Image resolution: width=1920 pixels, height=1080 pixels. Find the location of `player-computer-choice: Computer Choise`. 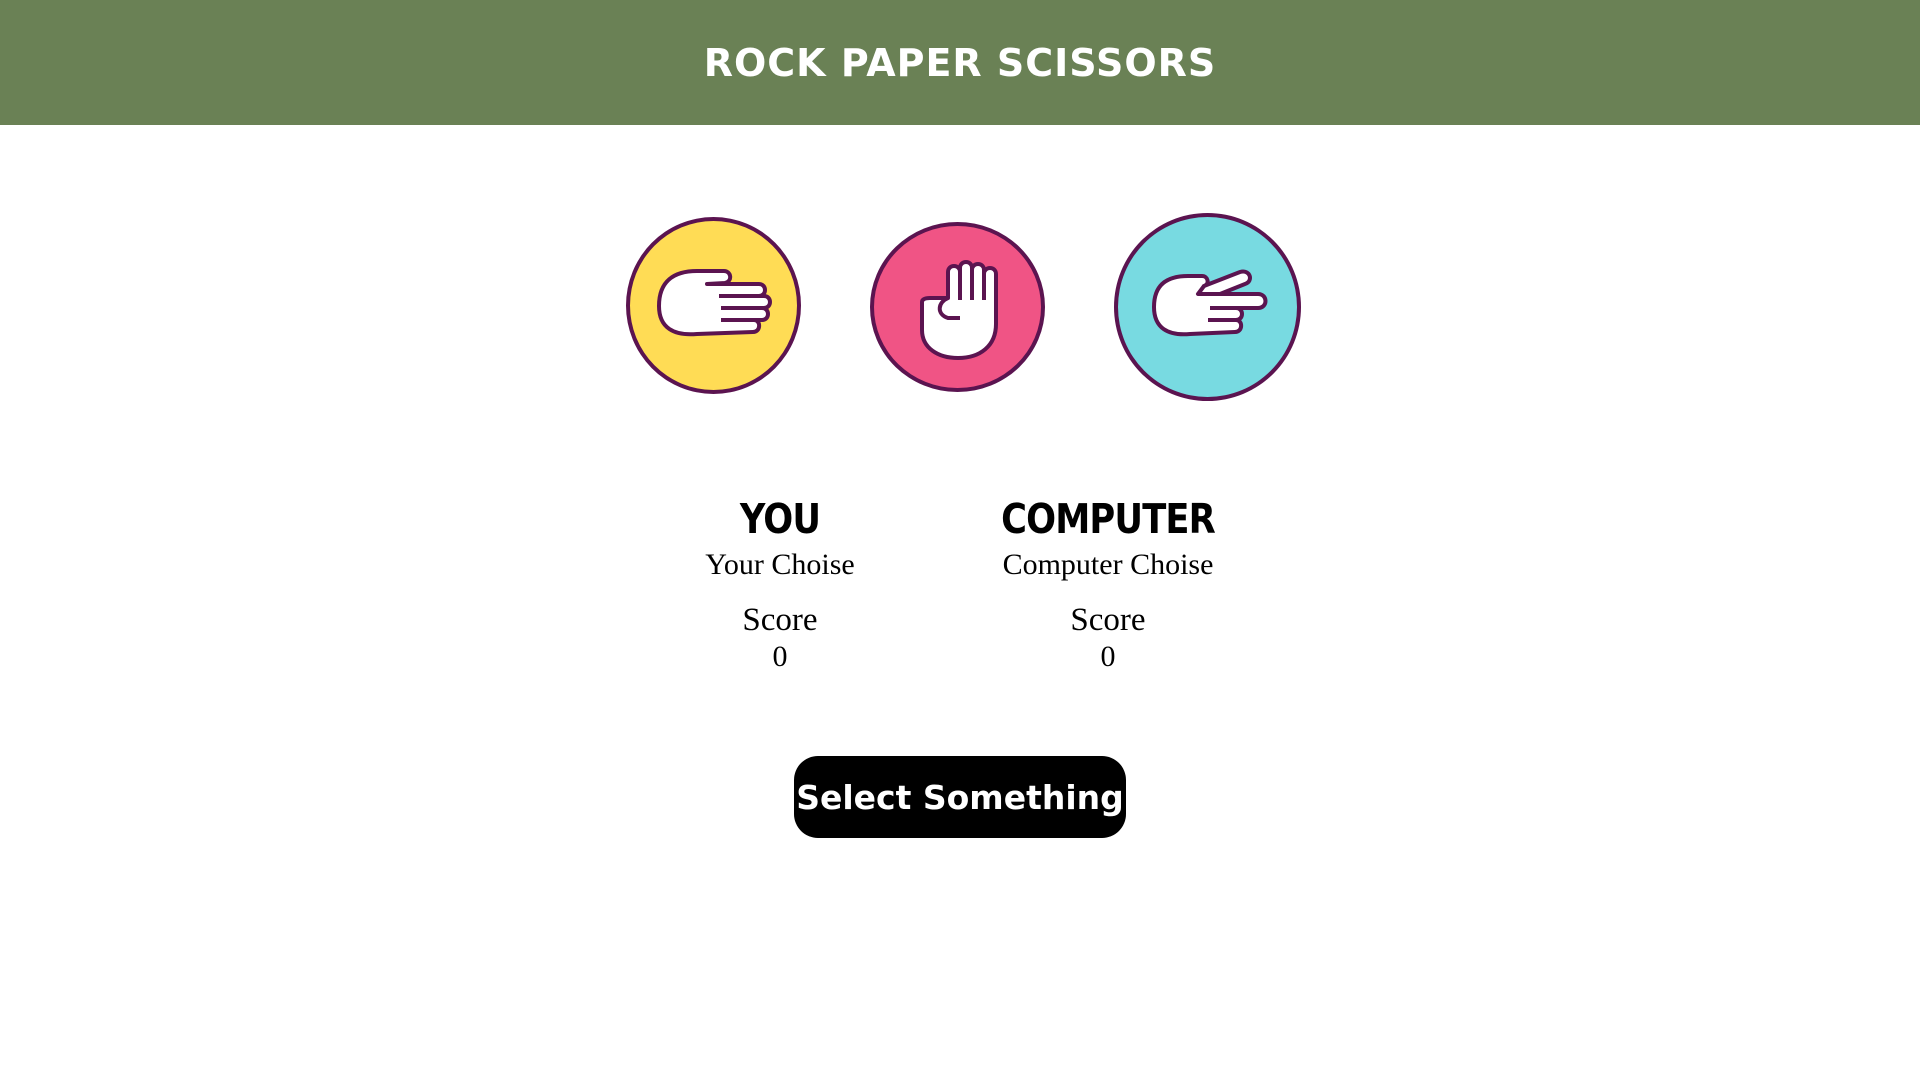

player-computer-choice: Computer Choise is located at coordinates (1108, 564).